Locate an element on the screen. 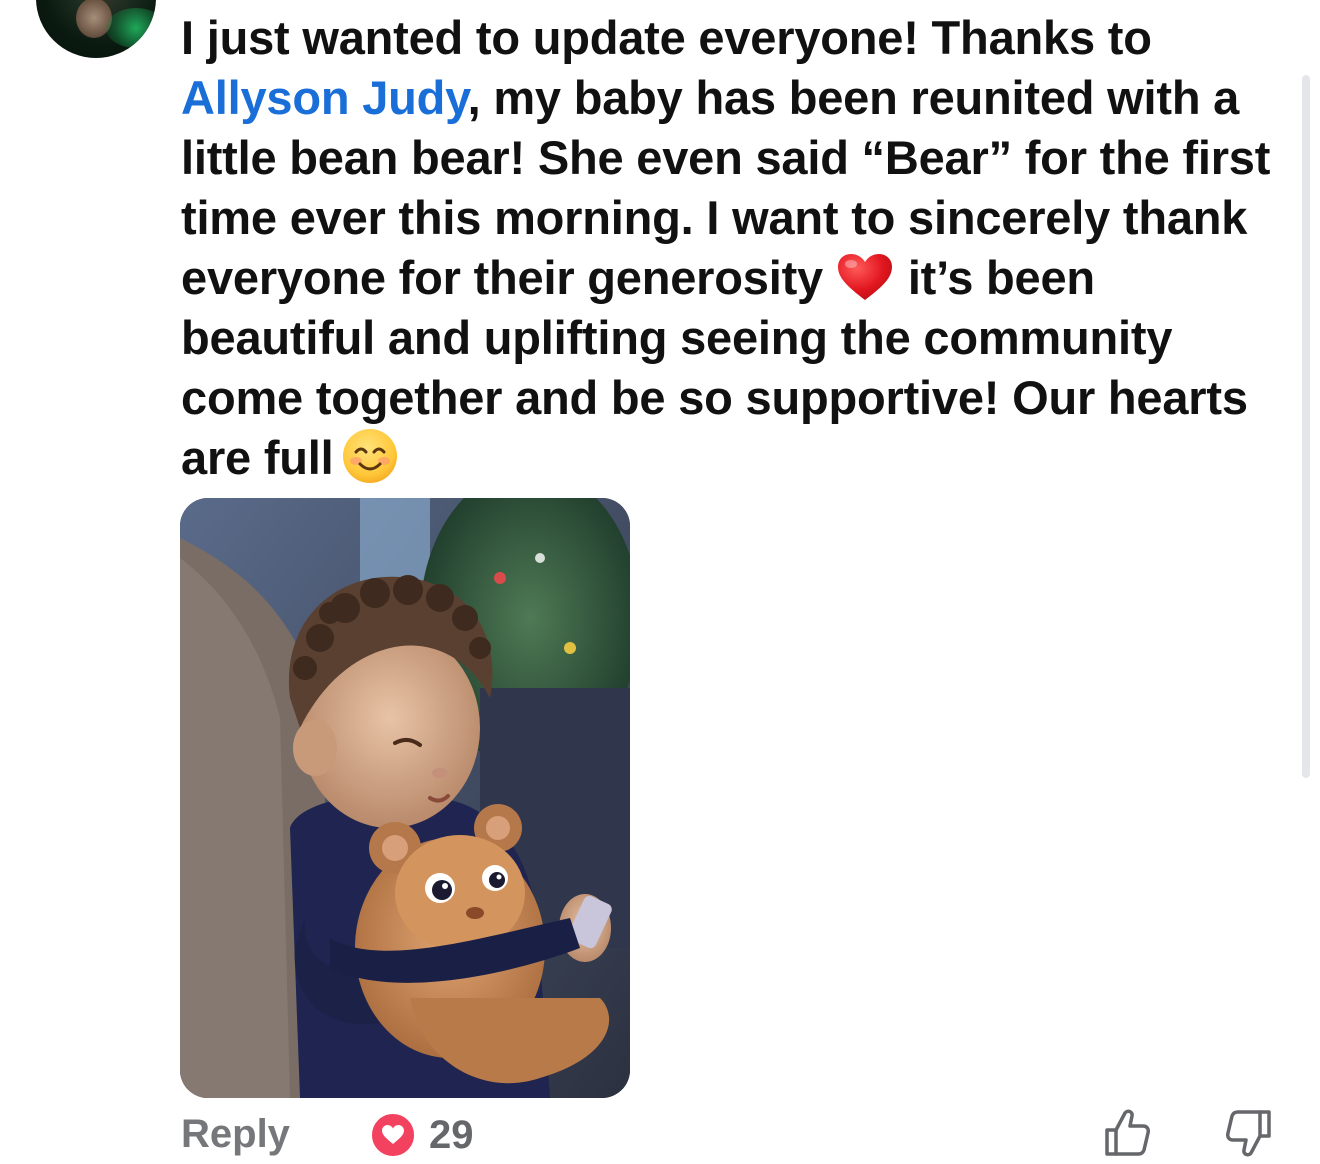  reaction-count: 29 is located at coordinates (451, 1134).